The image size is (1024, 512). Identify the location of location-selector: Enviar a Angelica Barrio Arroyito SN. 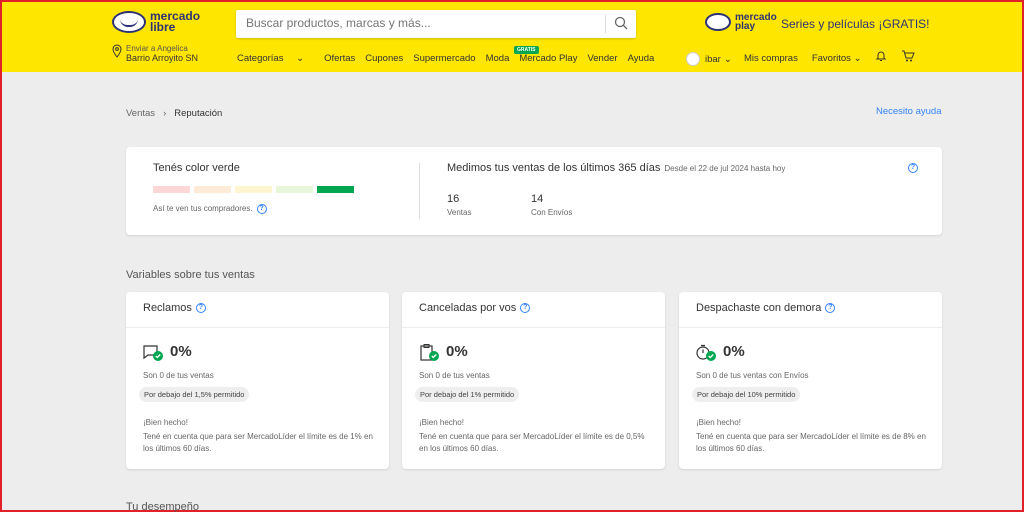
(155, 53).